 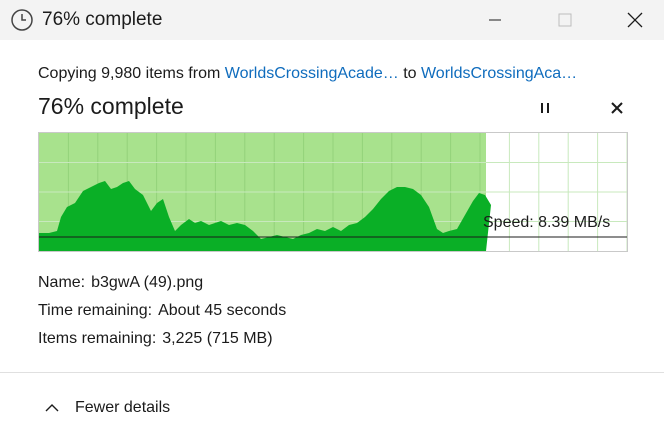 I want to click on cancel-button, so click(x=617, y=108).